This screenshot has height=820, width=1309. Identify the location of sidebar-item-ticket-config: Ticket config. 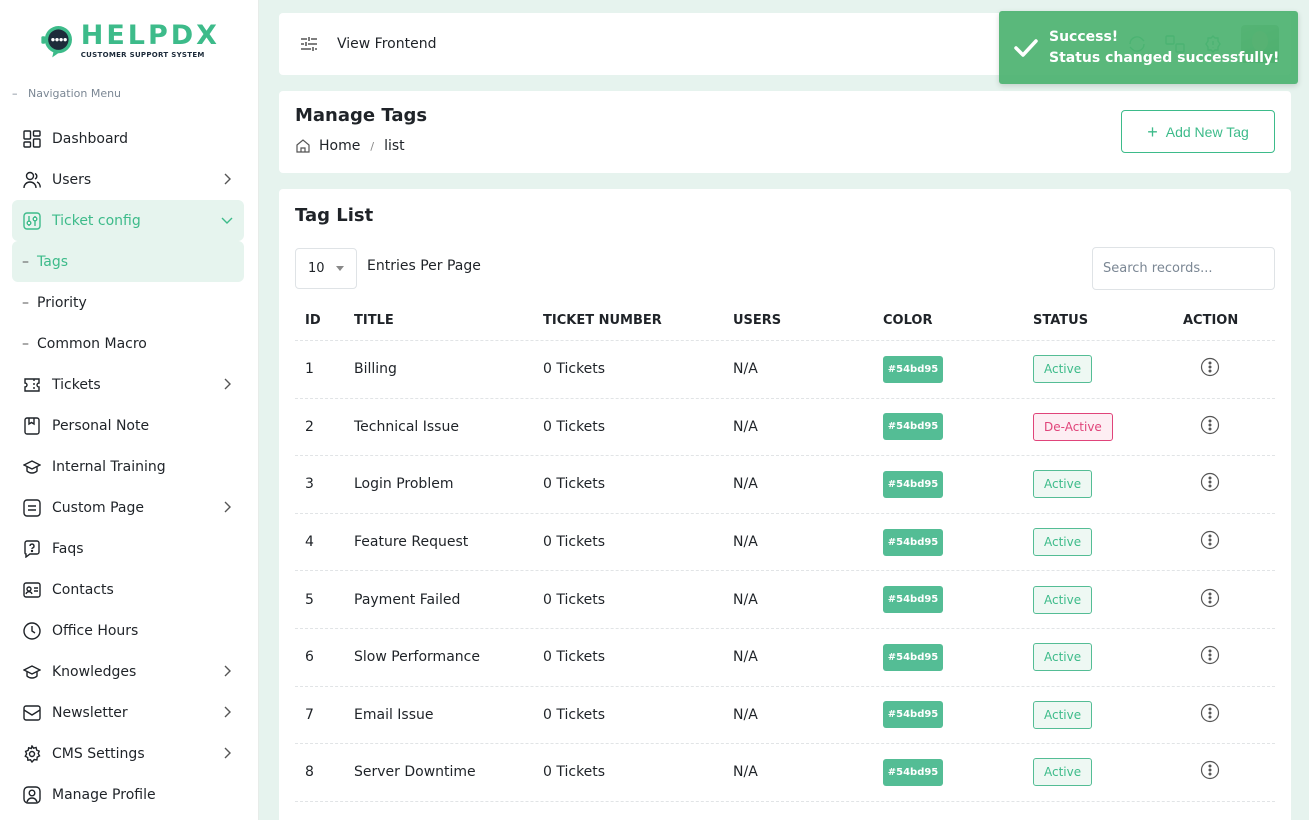
(128, 220).